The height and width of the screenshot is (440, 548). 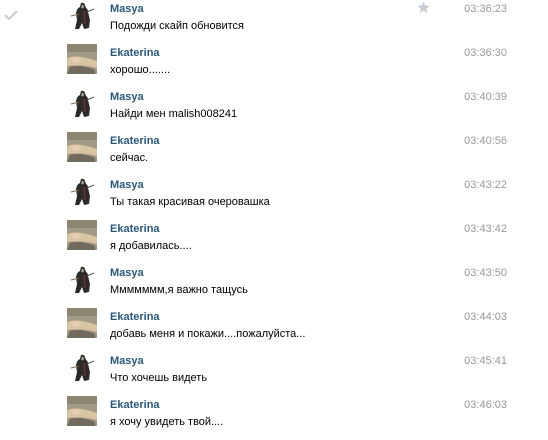 What do you see at coordinates (485, 53) in the screenshot?
I see `message-time: 03:36:30` at bounding box center [485, 53].